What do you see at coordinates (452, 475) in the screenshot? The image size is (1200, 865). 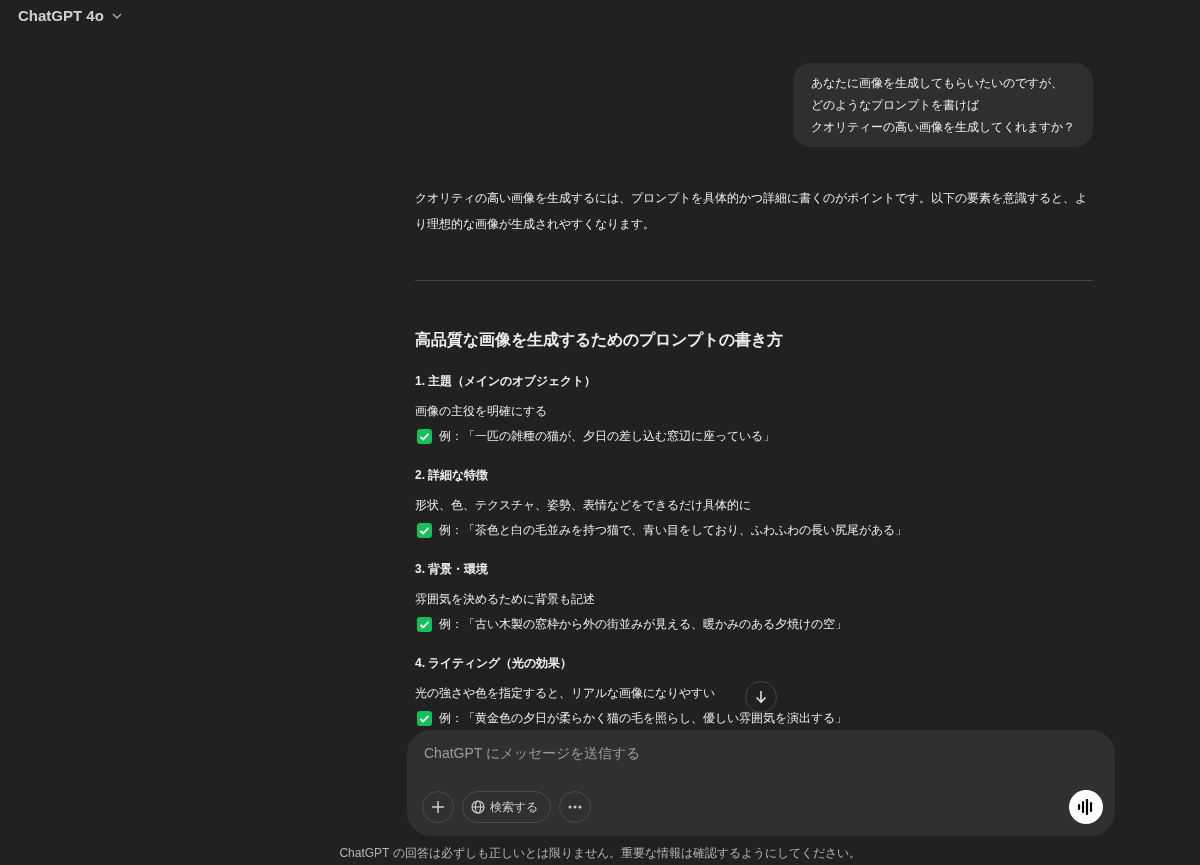 I see `list-heading: 2. 詳細な特徴` at bounding box center [452, 475].